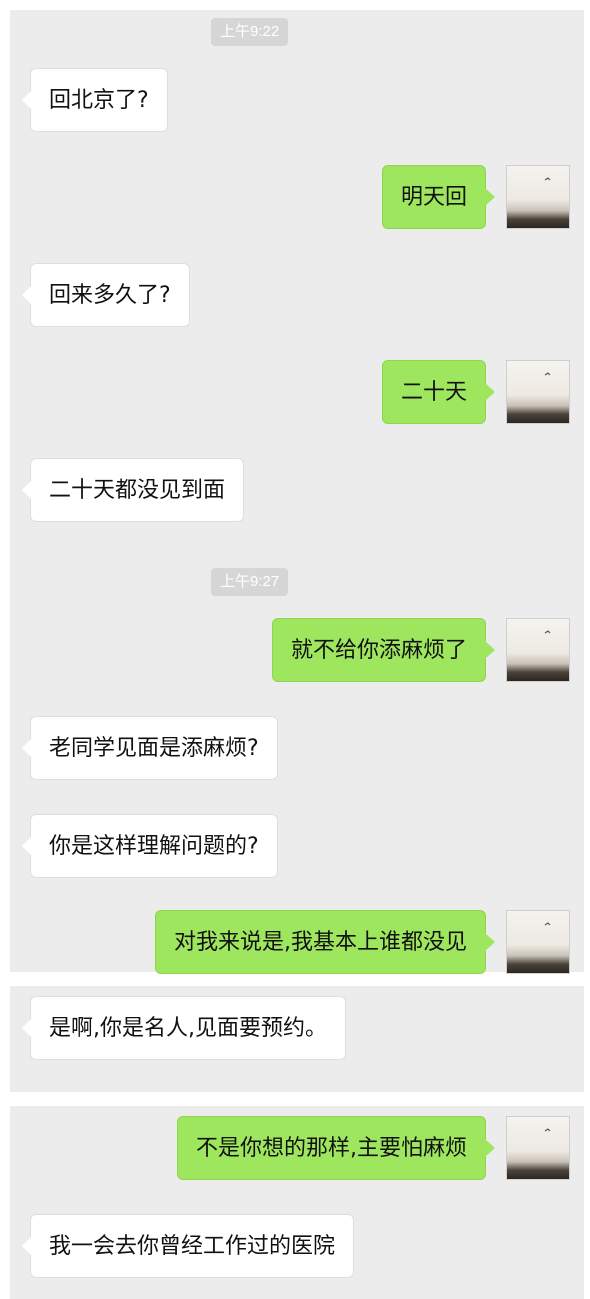 The width and height of the screenshot is (590, 1299). I want to click on message-outgoing: 明天回, so click(297, 197).